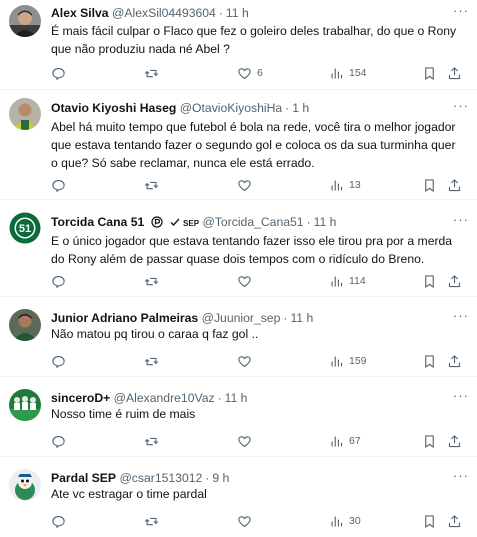 This screenshot has height=537, width=477. I want to click on author-handle: @csar1513012, so click(160, 478).